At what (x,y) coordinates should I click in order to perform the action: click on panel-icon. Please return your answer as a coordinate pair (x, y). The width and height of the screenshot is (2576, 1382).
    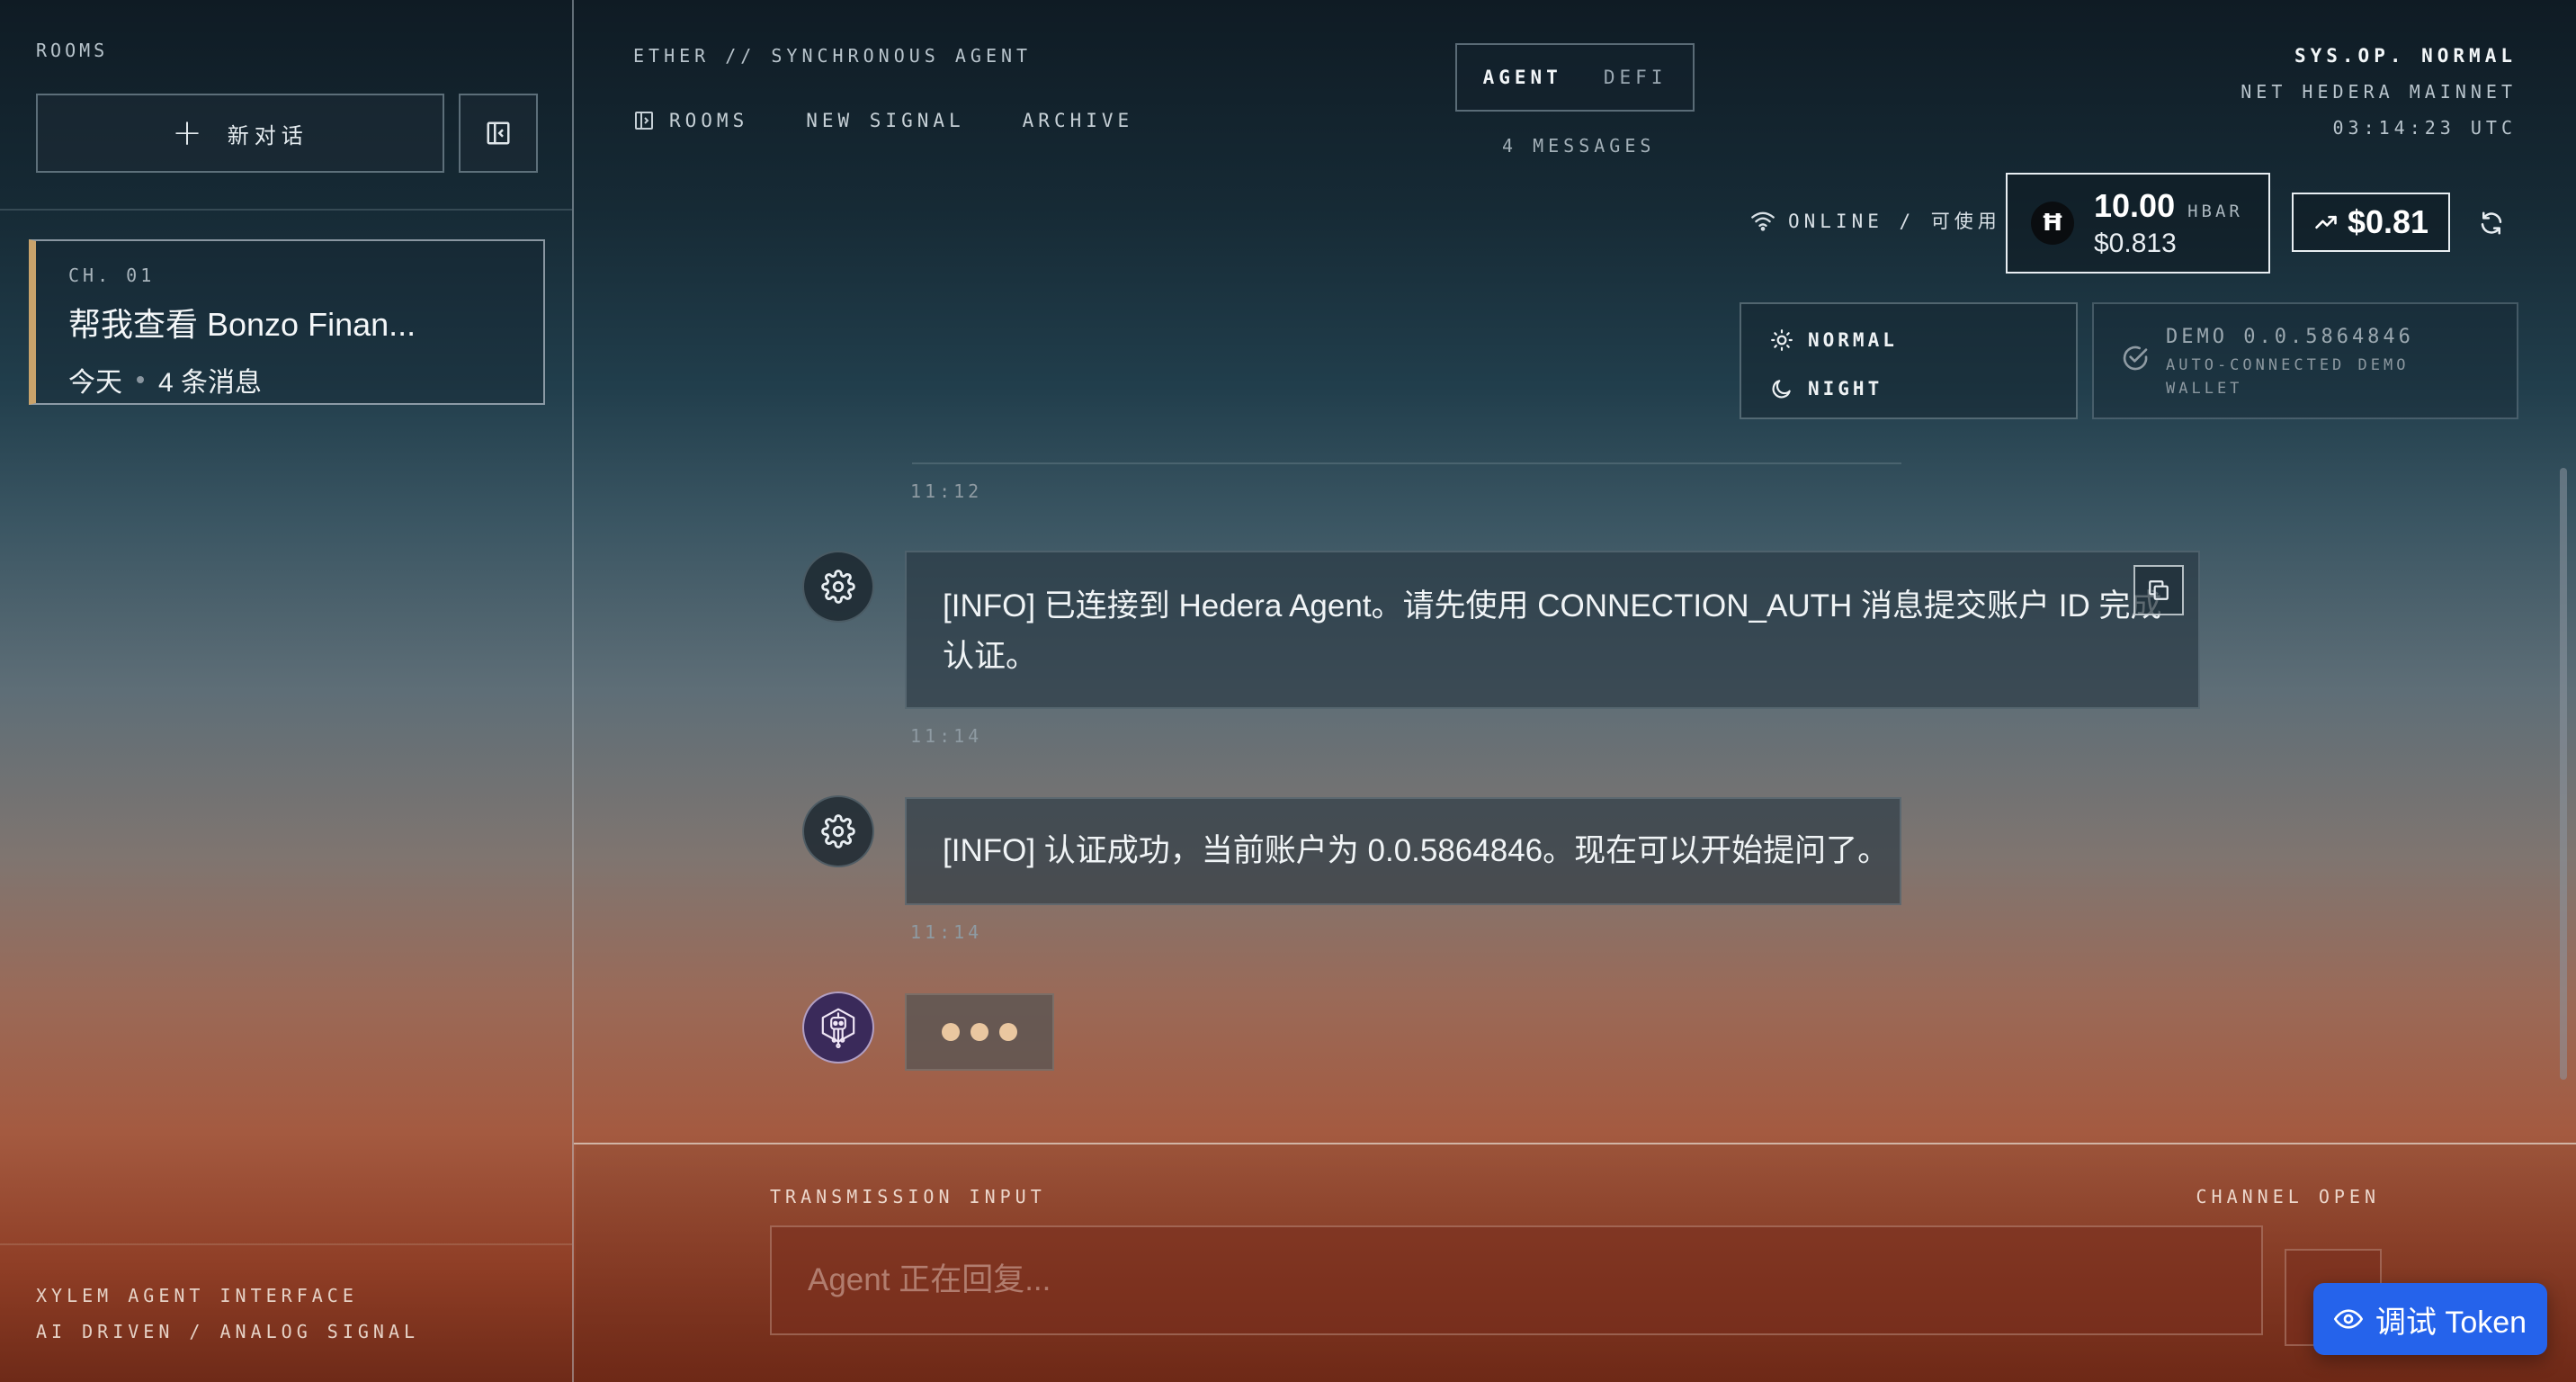
    Looking at the image, I should click on (644, 121).